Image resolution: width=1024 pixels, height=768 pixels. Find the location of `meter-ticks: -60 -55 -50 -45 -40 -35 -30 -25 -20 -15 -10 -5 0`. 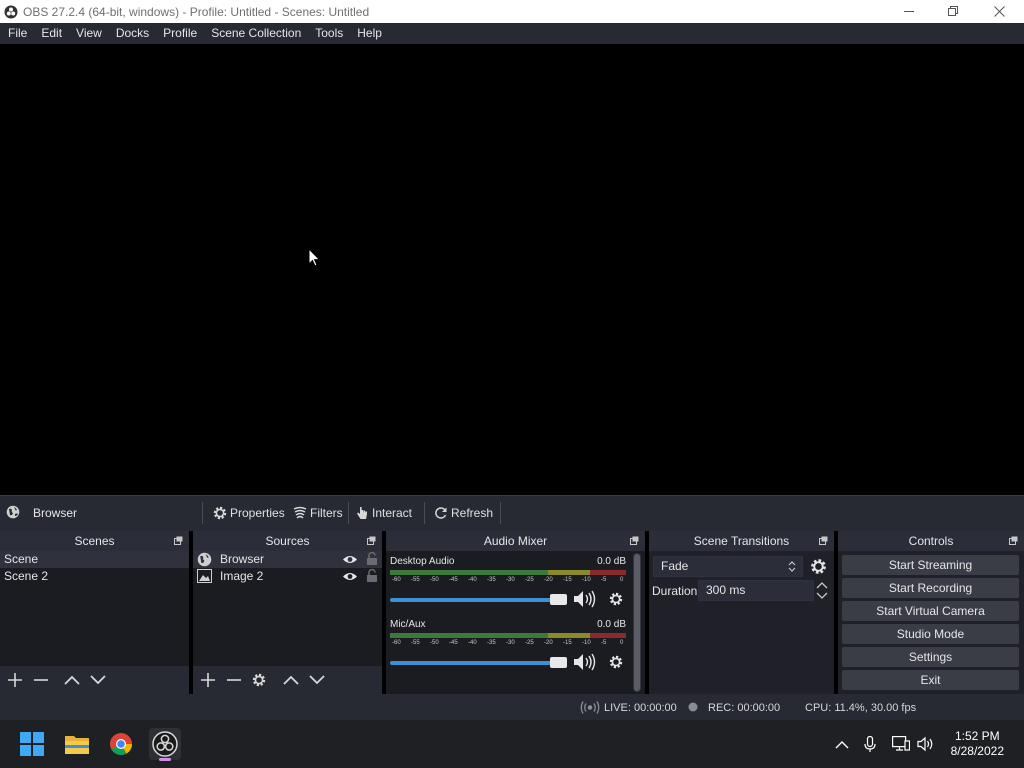

meter-ticks: -60 -55 -50 -45 -40 -35 -30 -25 -20 -15 -10 -5 0 is located at coordinates (508, 645).